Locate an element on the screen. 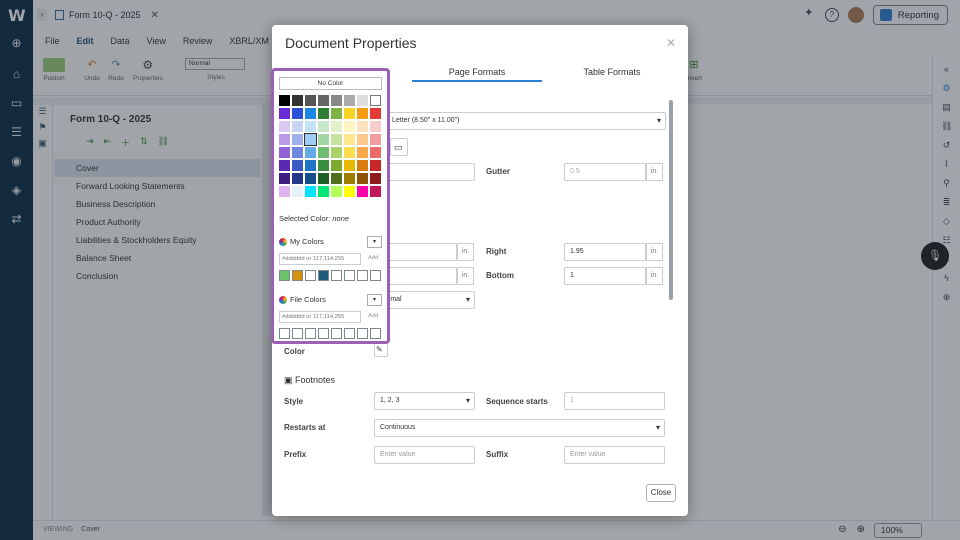 This screenshot has width=960, height=540. my-colors-dropdown: ▾ is located at coordinates (374, 242).